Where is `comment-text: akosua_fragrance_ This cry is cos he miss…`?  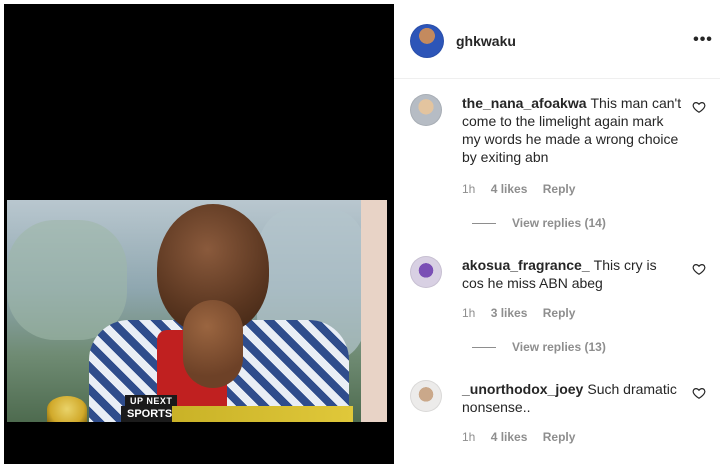
comment-text: akosua_fragrance_ This cry is cos he miss… is located at coordinates (572, 274).